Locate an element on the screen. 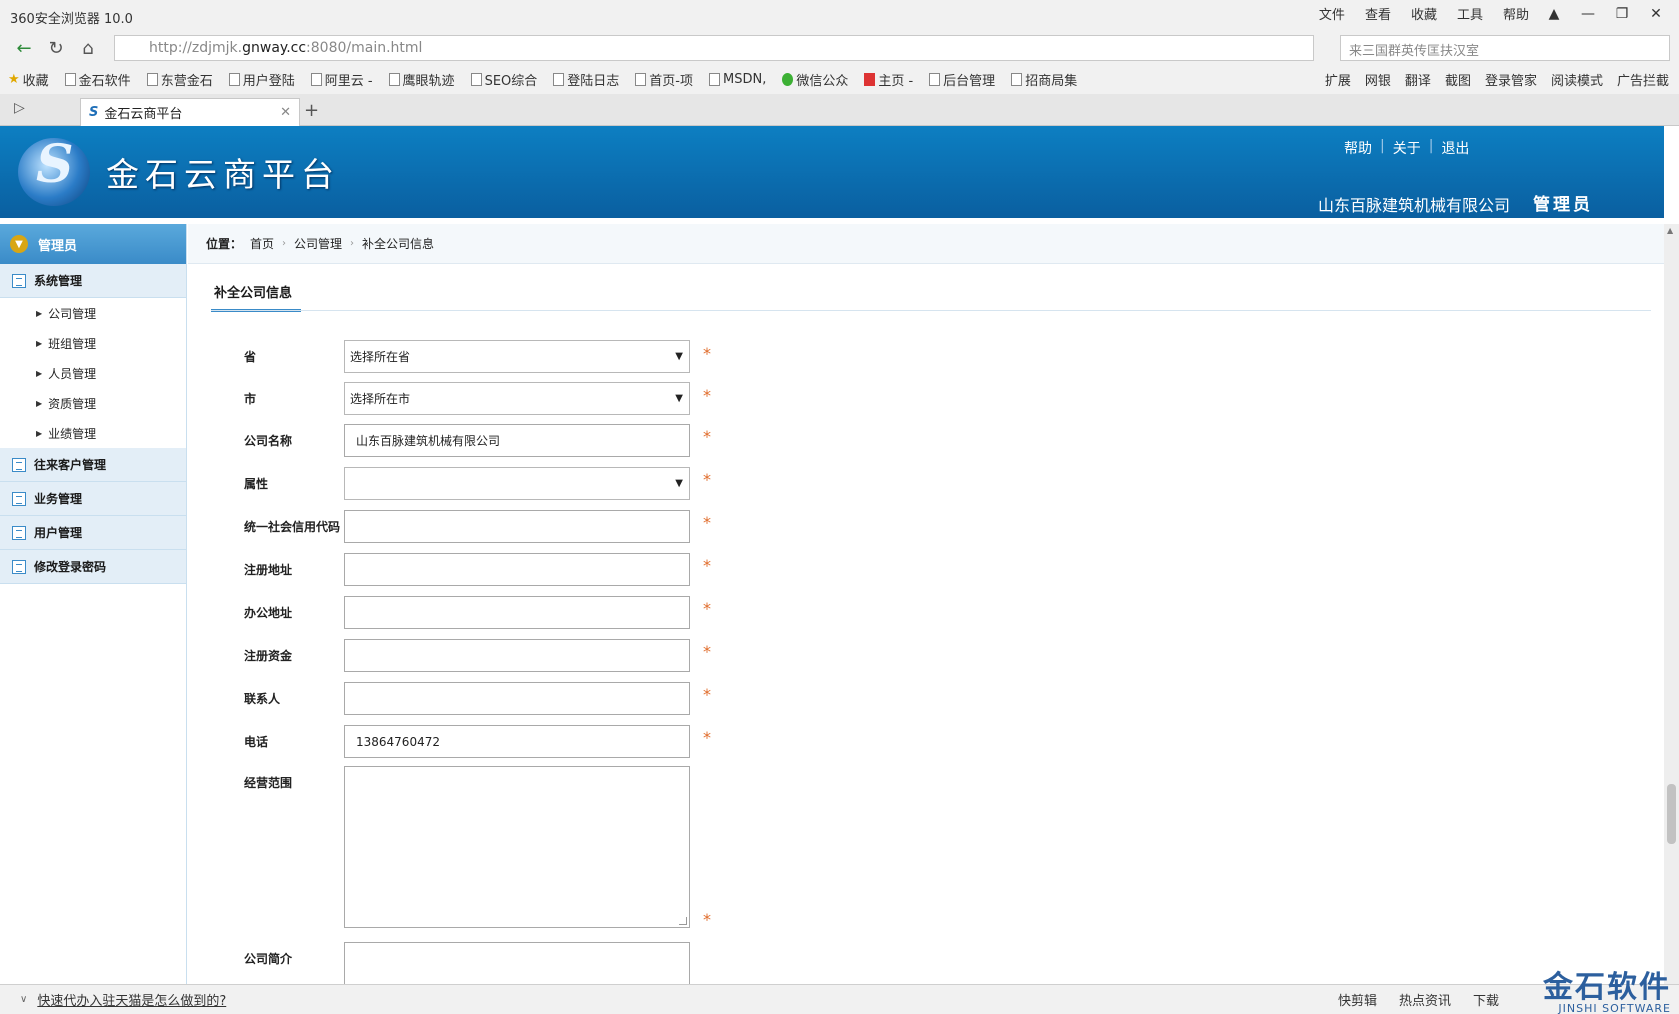 The height and width of the screenshot is (1014, 1679). attribute-select: ▼ is located at coordinates (517, 483).